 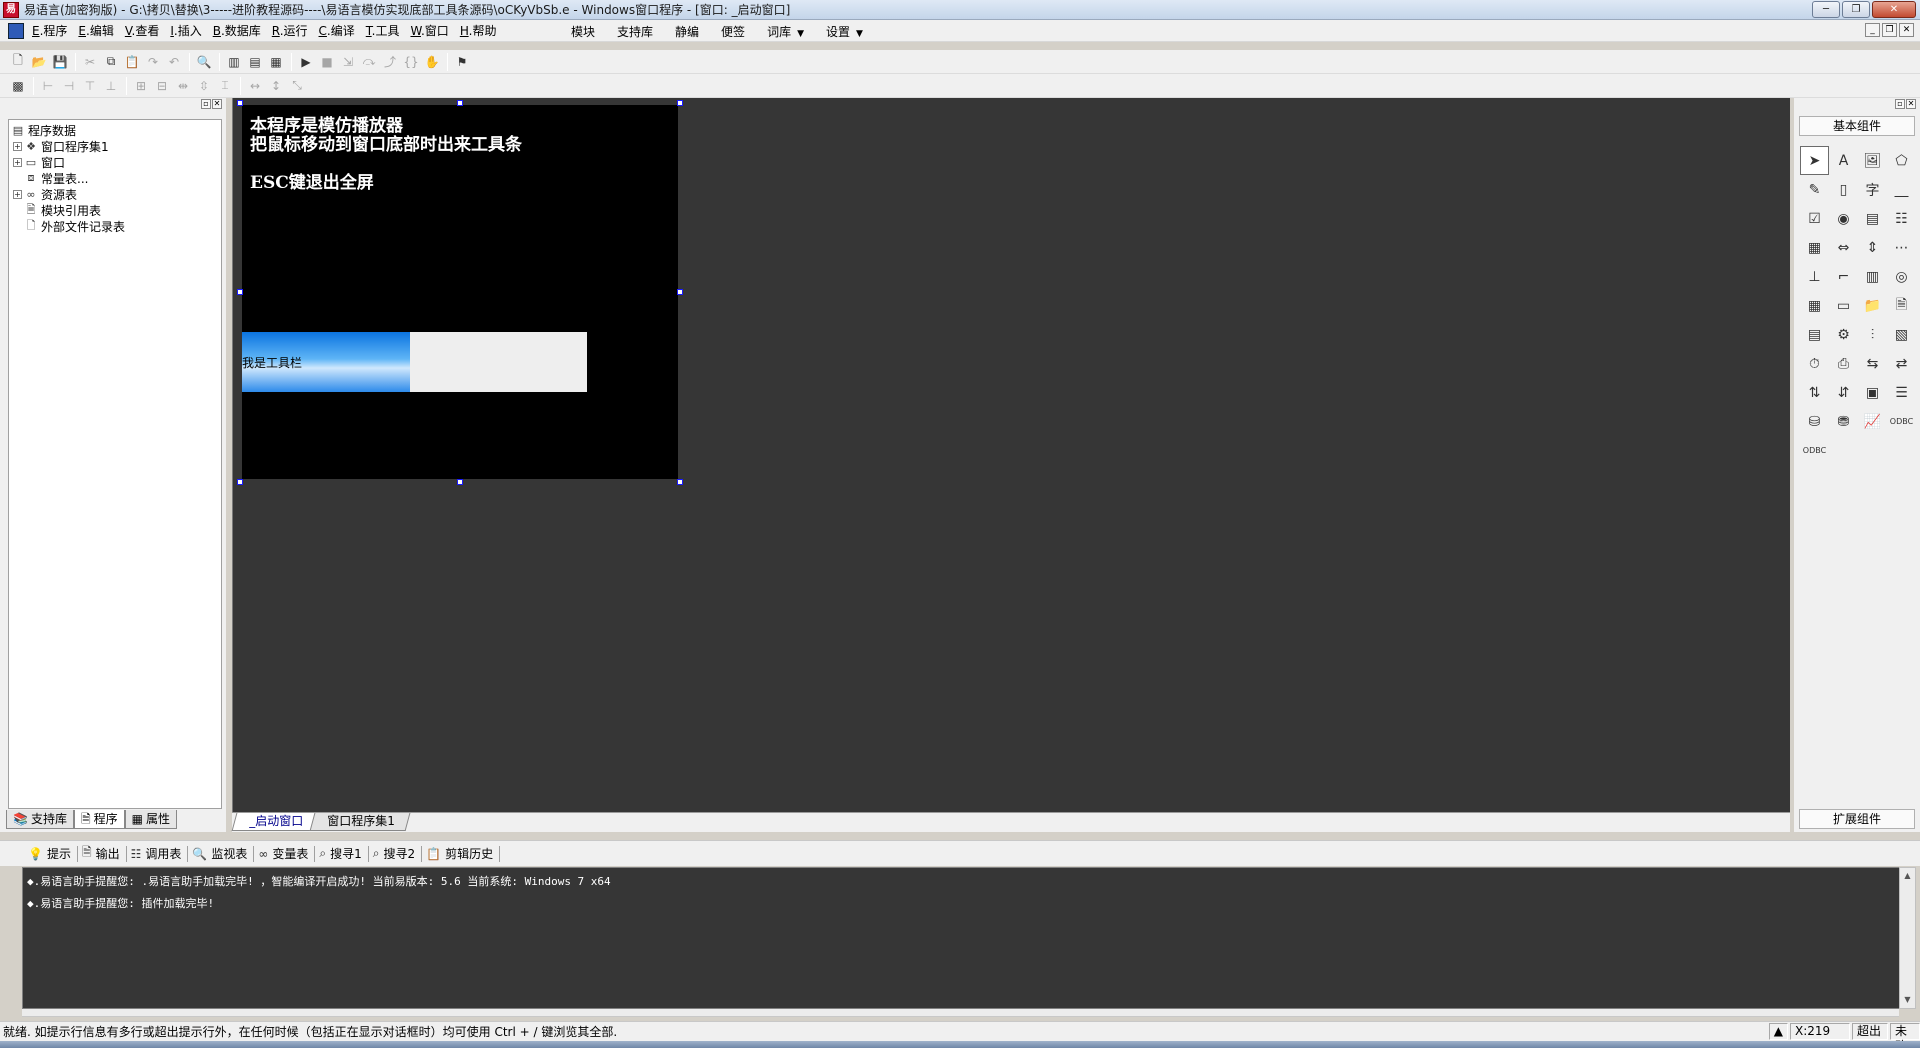 I want to click on list-icon: ▤, so click(x=1872, y=218).